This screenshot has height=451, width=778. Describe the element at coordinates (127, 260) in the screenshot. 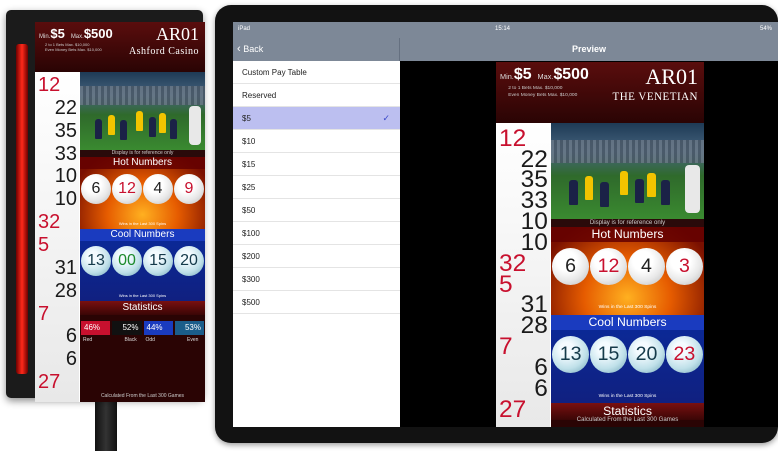

I see `cool-number-value: 00` at that location.